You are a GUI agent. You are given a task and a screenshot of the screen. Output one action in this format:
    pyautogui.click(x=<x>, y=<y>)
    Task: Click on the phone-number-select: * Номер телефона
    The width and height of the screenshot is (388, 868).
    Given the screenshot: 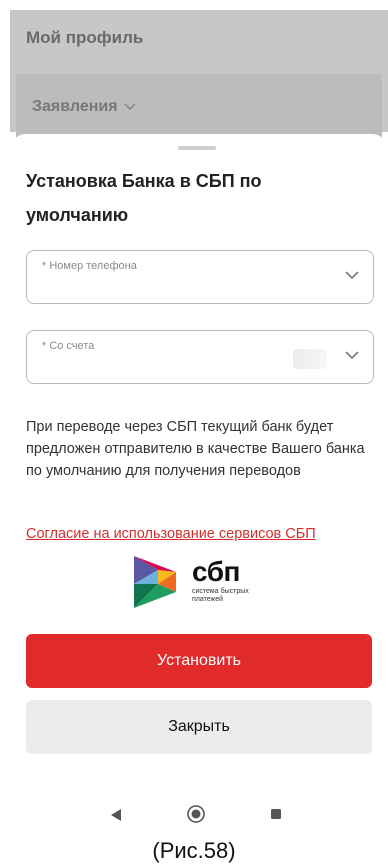 What is the action you would take?
    pyautogui.click(x=200, y=277)
    